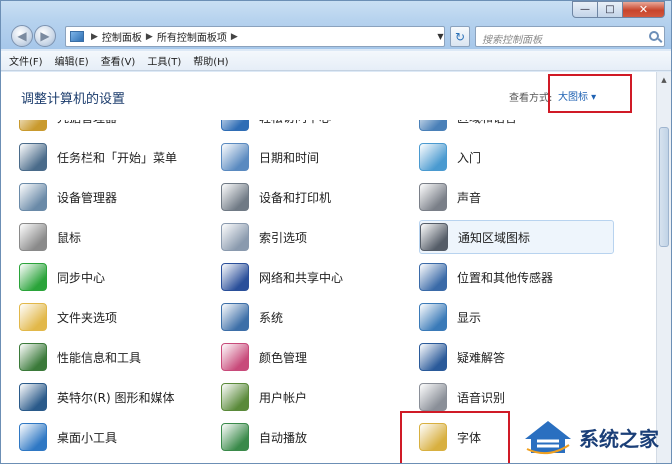 The image size is (672, 464). What do you see at coordinates (109, 127) in the screenshot?
I see `cp-item: 凭据管理器` at bounding box center [109, 127].